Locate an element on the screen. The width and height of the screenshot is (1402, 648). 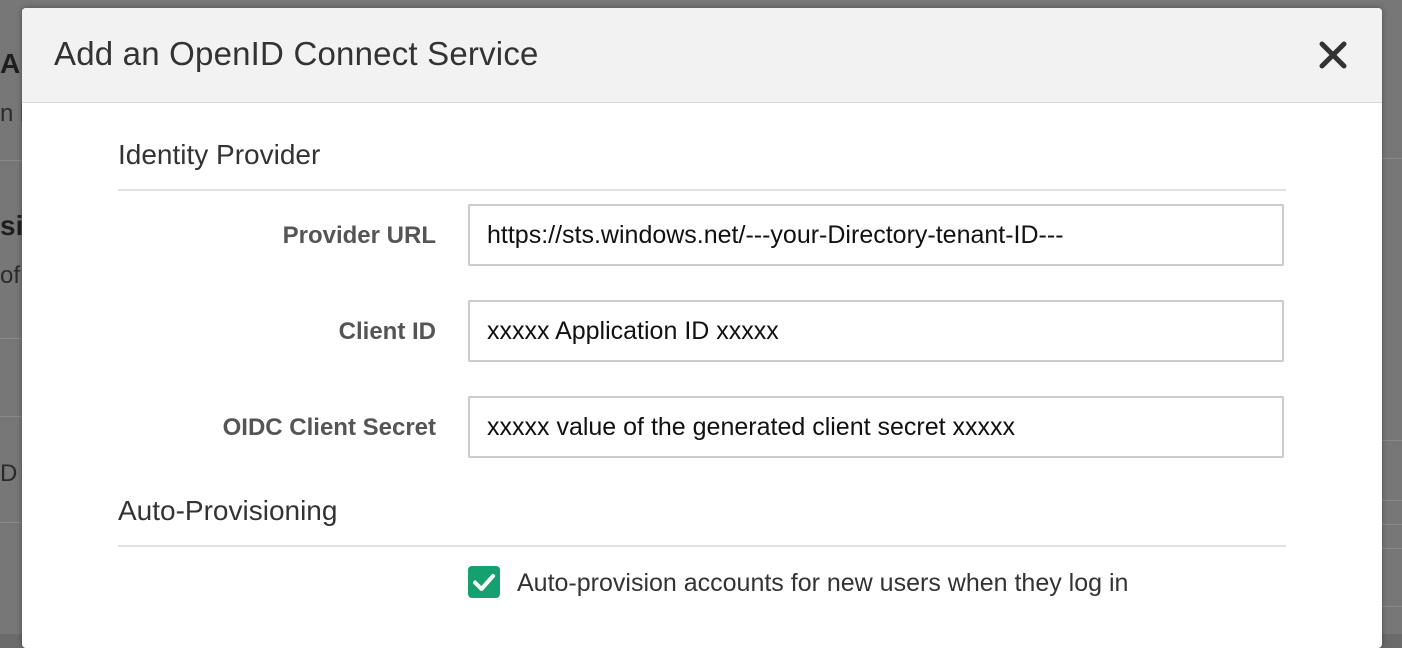
provider-url-label: Provider URL is located at coordinates (359, 235).